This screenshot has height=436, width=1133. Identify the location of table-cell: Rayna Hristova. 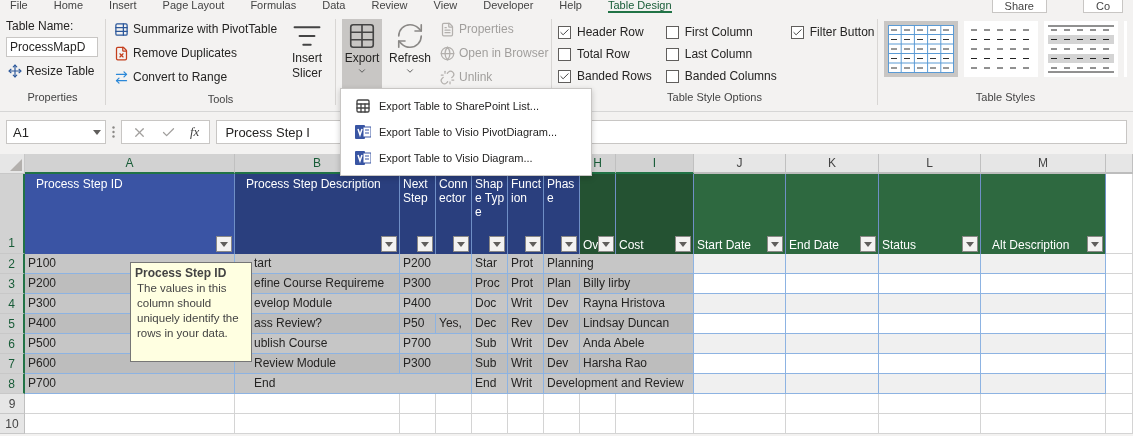
(637, 304).